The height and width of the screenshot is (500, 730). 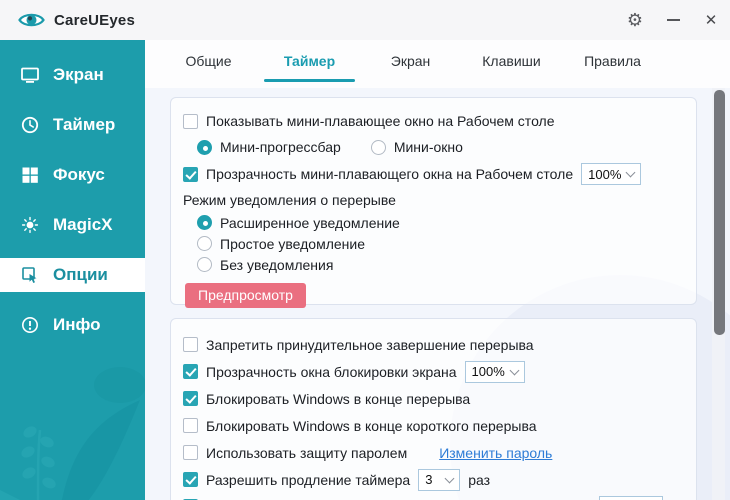 I want to click on pause-timer-input, so click(x=631, y=498).